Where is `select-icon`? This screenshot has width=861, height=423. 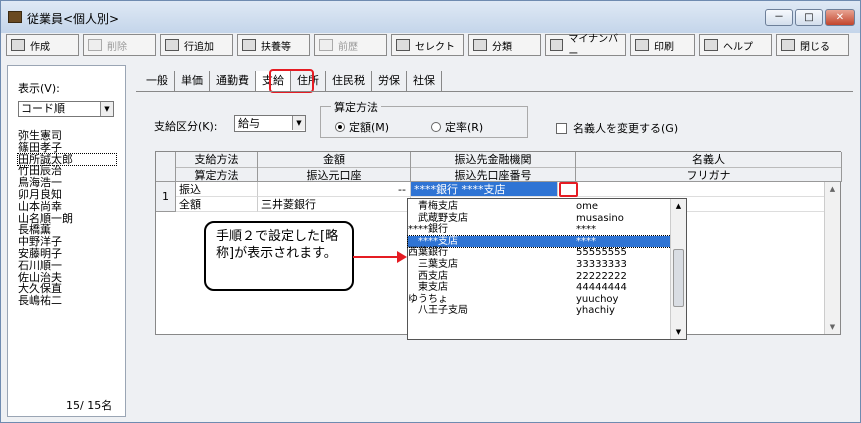 select-icon is located at coordinates (403, 45).